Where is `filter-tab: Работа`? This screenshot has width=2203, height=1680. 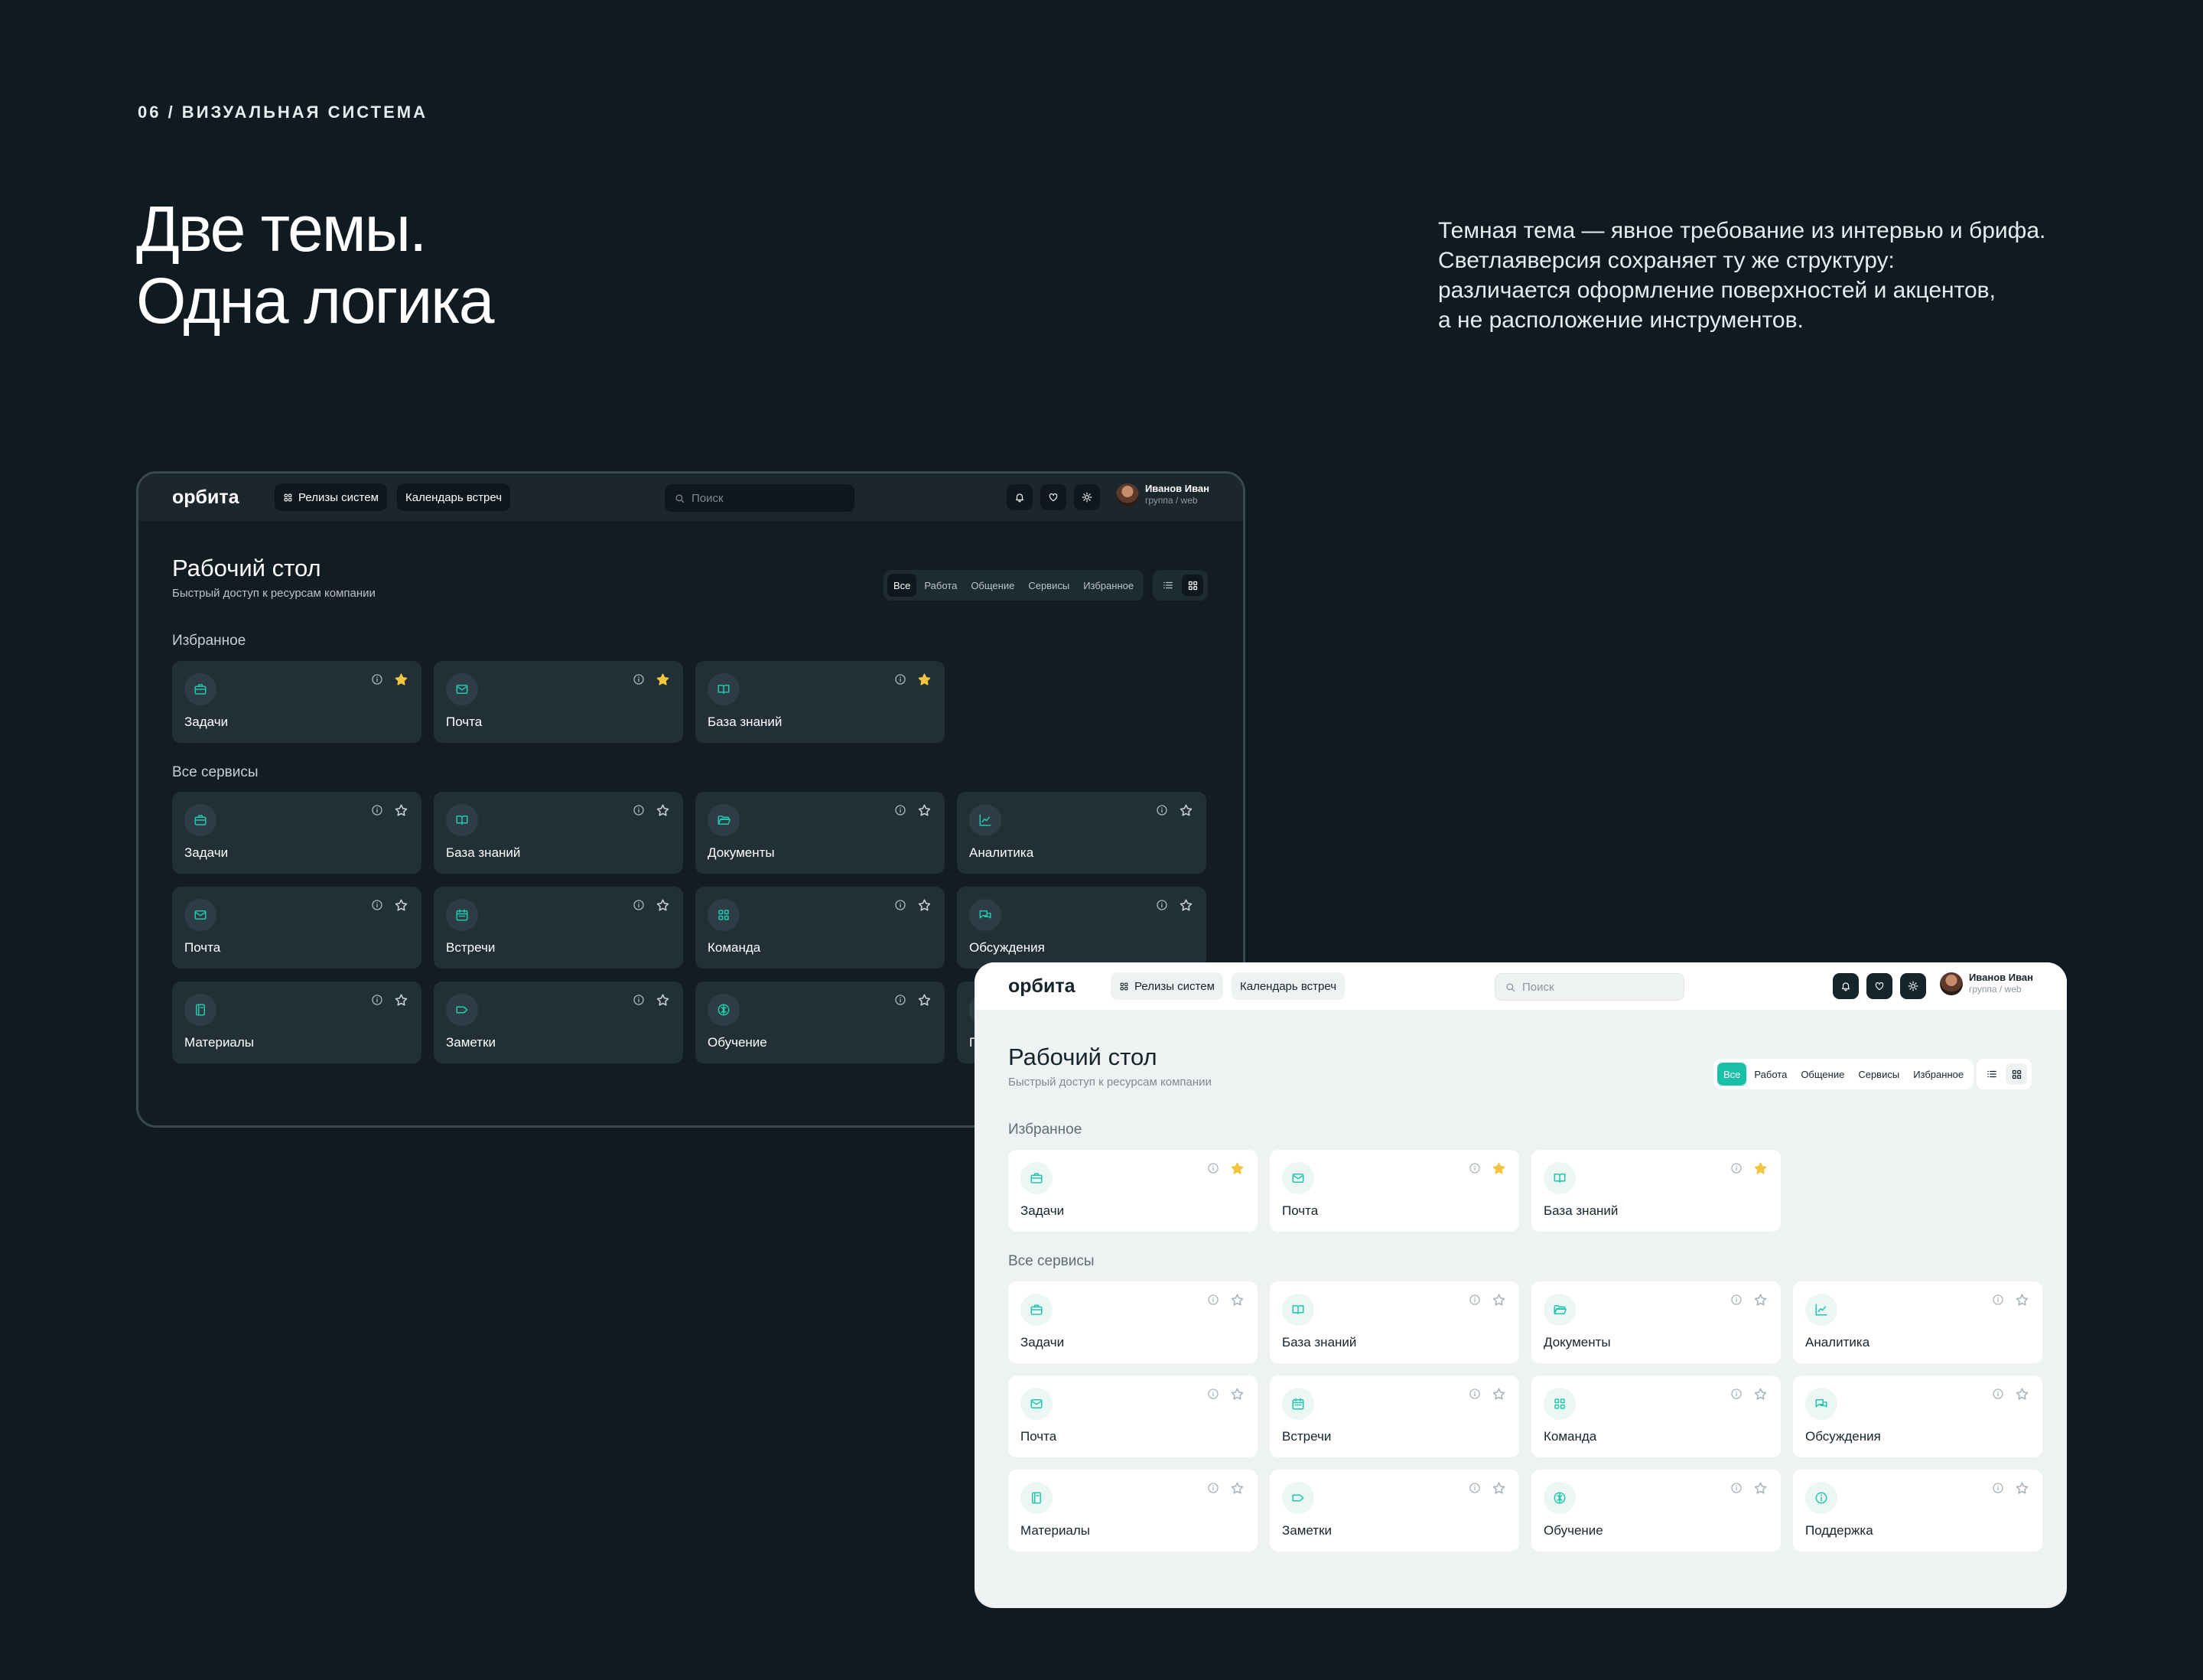 filter-tab: Работа is located at coordinates (1770, 1074).